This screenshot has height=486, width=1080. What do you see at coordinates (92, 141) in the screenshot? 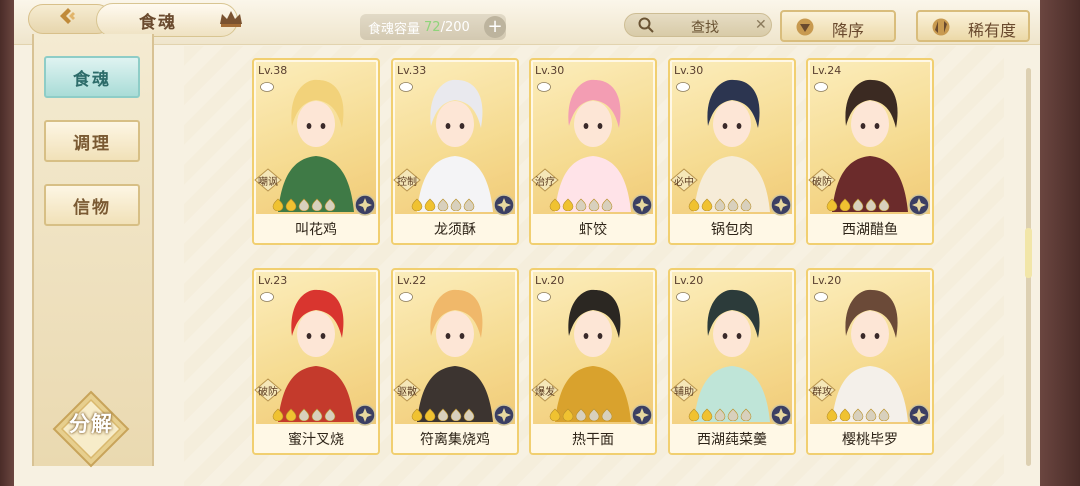
I see `sidebar-tab-conditioning: 调理` at bounding box center [92, 141].